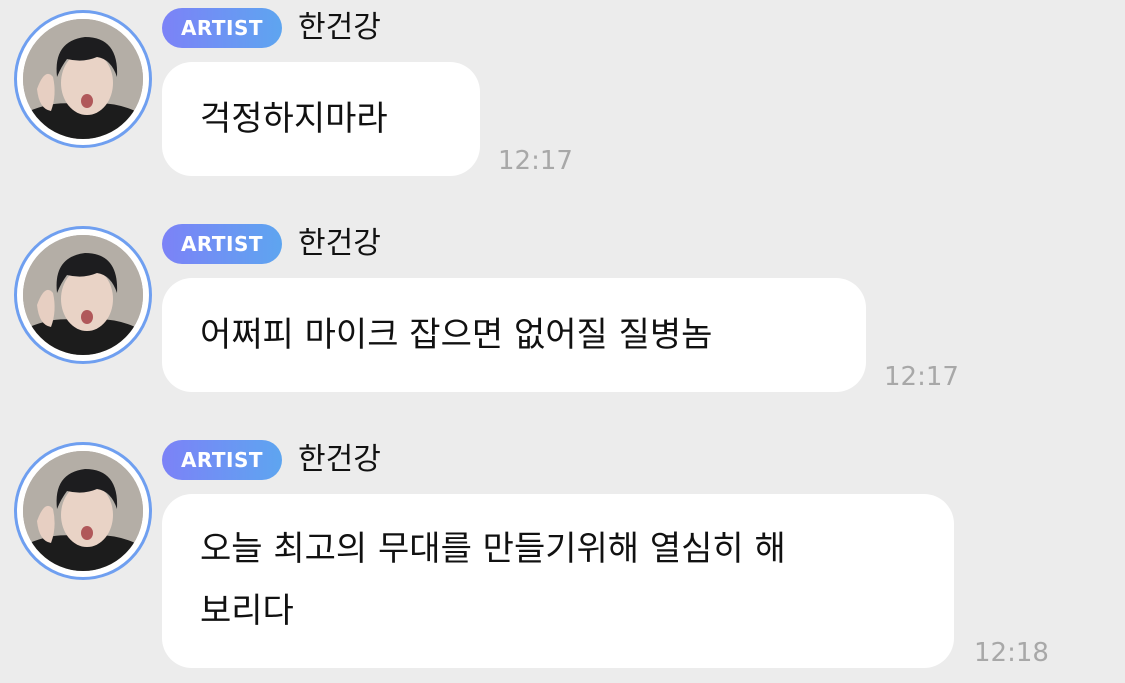 This screenshot has width=1125, height=683. I want to click on message-text-line: 오늘 최고의 무대를 만들기위해 열심히 해, so click(493, 549).